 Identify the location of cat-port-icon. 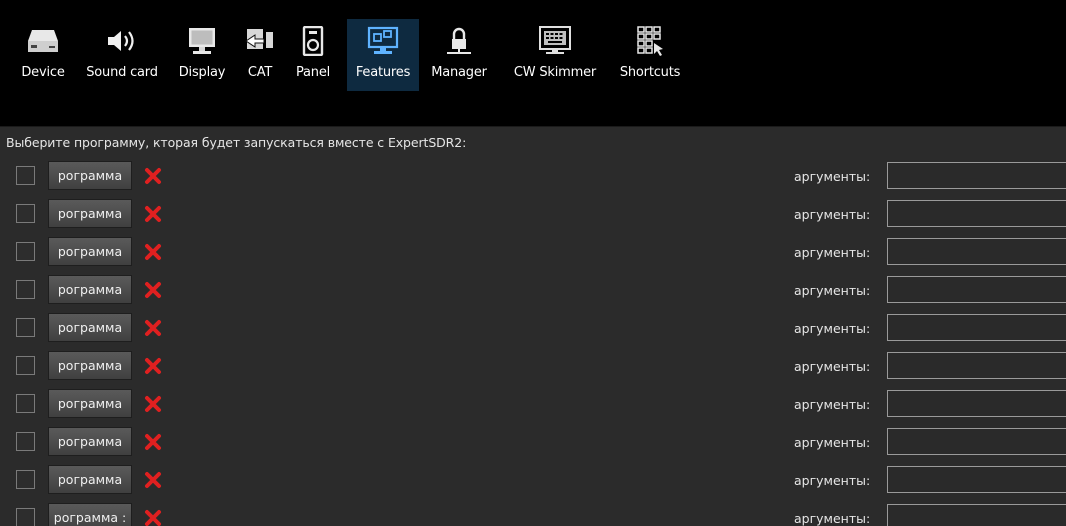
(260, 41).